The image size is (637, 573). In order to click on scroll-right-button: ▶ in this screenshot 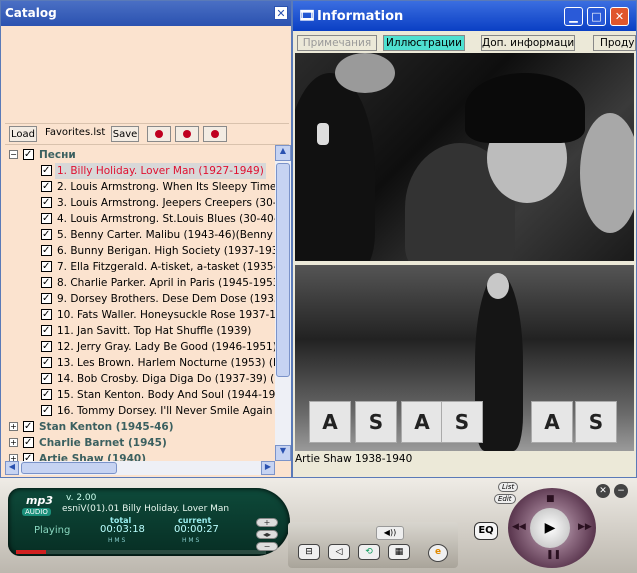, I will do `click(268, 468)`.